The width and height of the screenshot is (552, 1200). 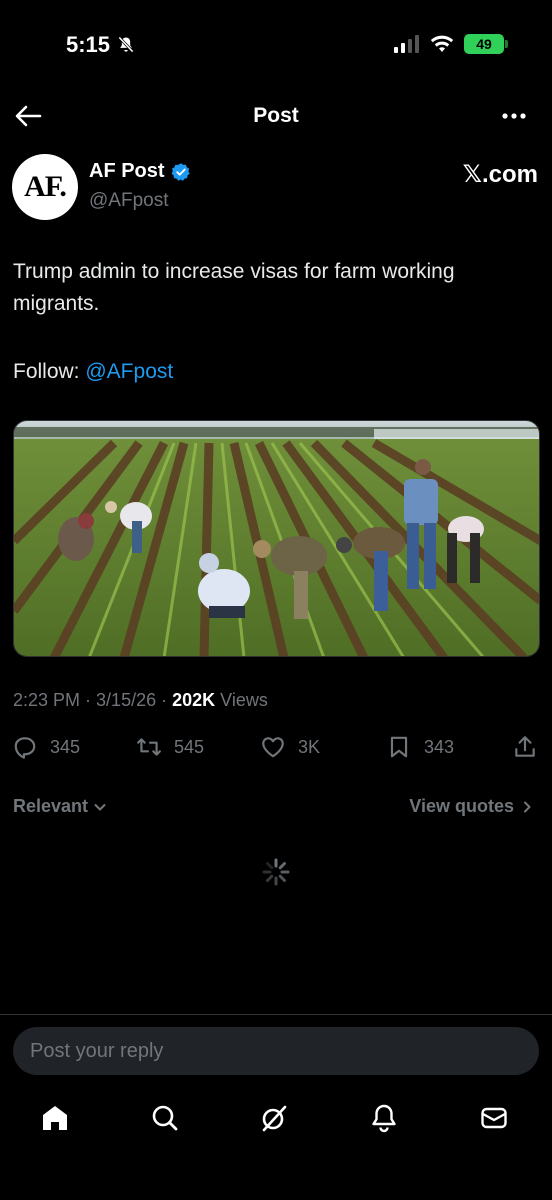 What do you see at coordinates (170, 747) in the screenshot?
I see `repost-button: 545` at bounding box center [170, 747].